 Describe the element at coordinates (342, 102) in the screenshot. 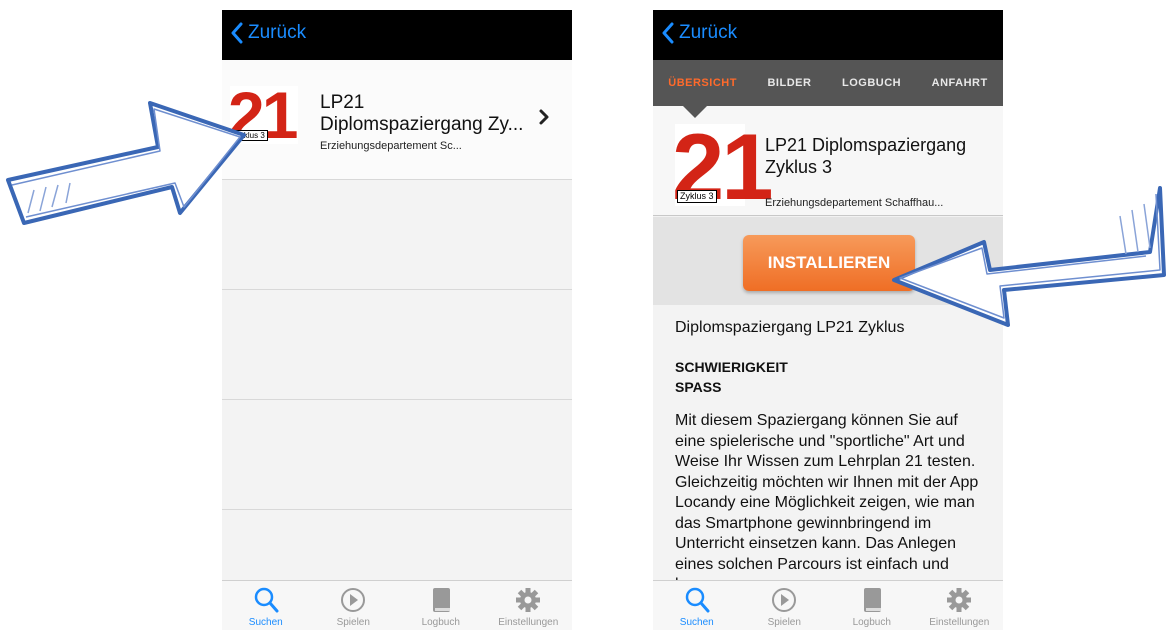

I see `list-item-title-line1: LP21` at that location.